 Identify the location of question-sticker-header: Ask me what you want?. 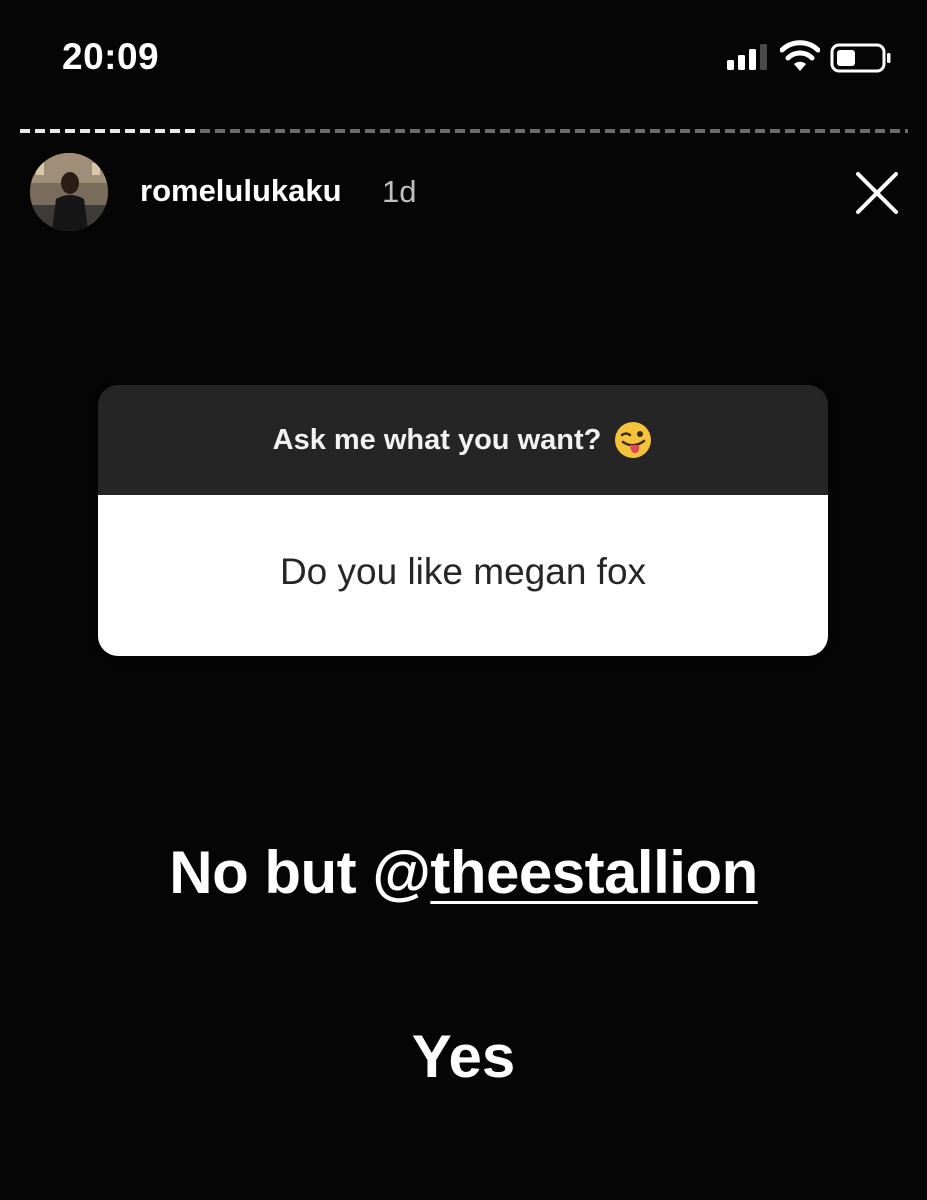
(463, 440).